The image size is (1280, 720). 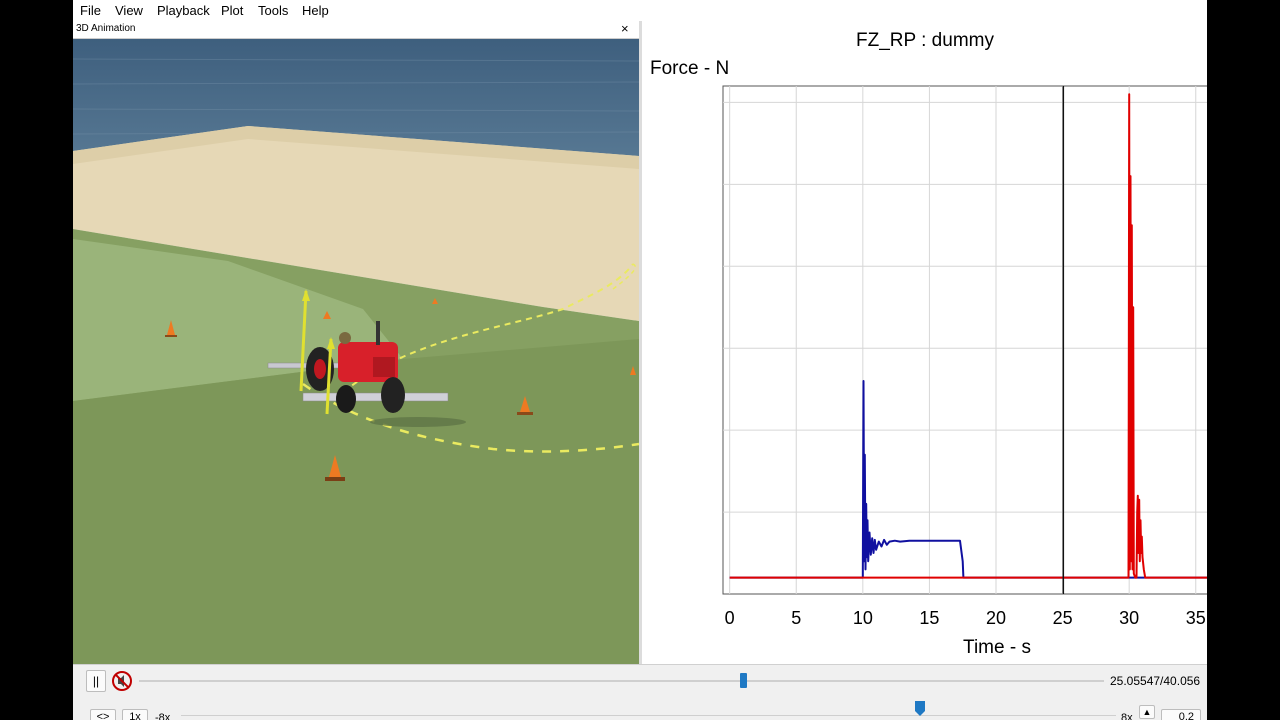 What do you see at coordinates (730, 618) in the screenshot?
I see `x-tick-label-0: 0` at bounding box center [730, 618].